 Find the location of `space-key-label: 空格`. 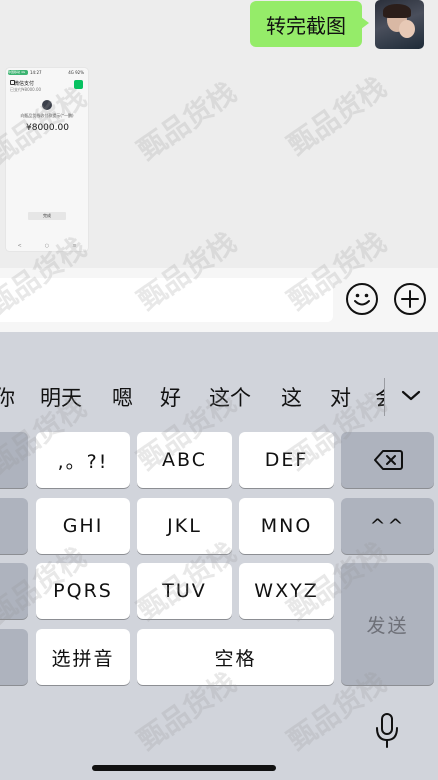

space-key-label: 空格 is located at coordinates (235, 658).